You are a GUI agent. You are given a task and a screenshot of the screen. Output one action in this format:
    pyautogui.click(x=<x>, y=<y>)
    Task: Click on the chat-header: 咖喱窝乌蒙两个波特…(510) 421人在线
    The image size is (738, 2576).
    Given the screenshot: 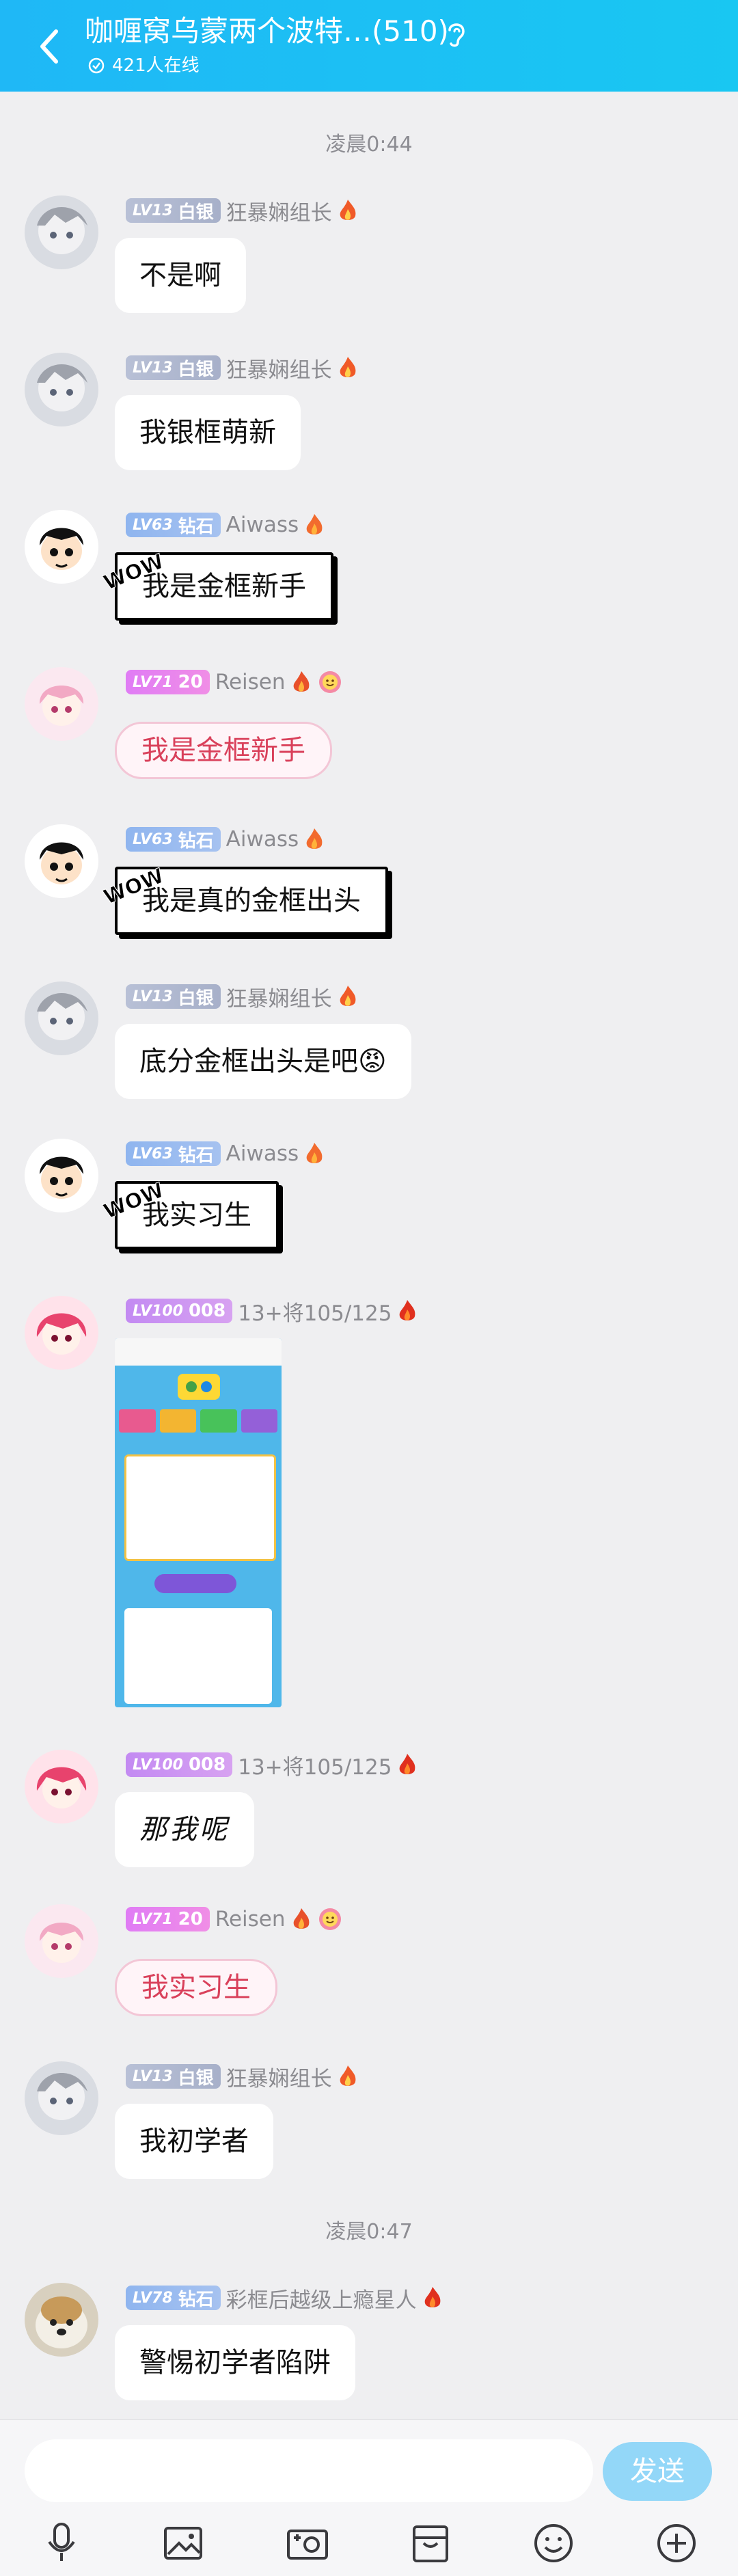 What is the action you would take?
    pyautogui.click(x=369, y=46)
    